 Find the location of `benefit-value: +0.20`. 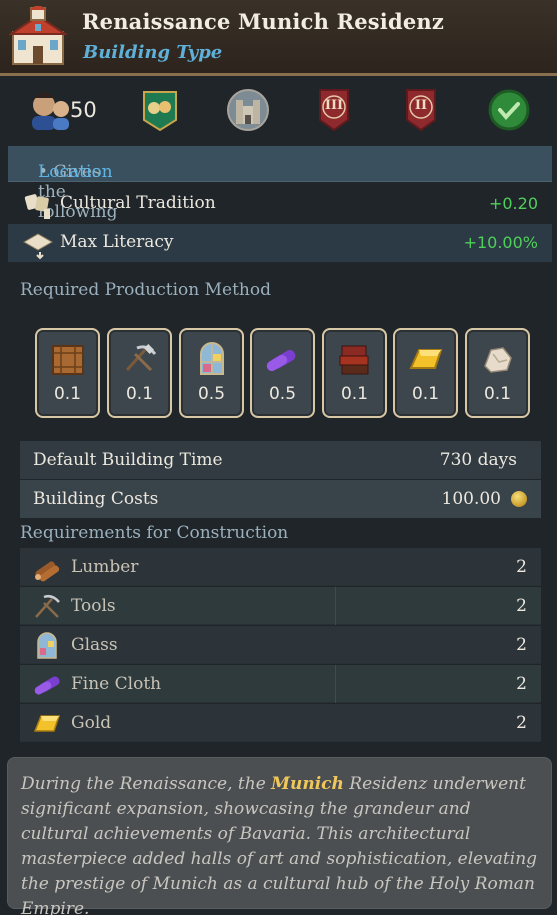

benefit-value: +0.20 is located at coordinates (513, 203).